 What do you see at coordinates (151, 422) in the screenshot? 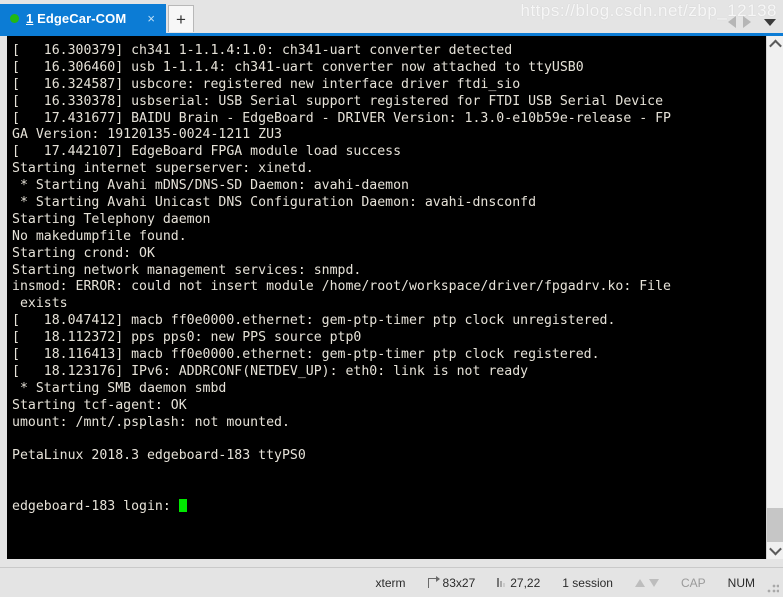
I see `terminal-line: umount: /mnt/.psplash: not mounted.` at bounding box center [151, 422].